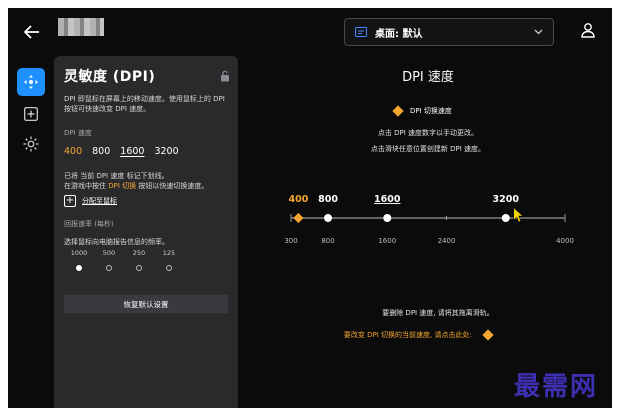 Image resolution: width=626 pixels, height=414 pixels. Describe the element at coordinates (518, 215) in the screenshot. I see `mouse-cursor-icon` at that location.